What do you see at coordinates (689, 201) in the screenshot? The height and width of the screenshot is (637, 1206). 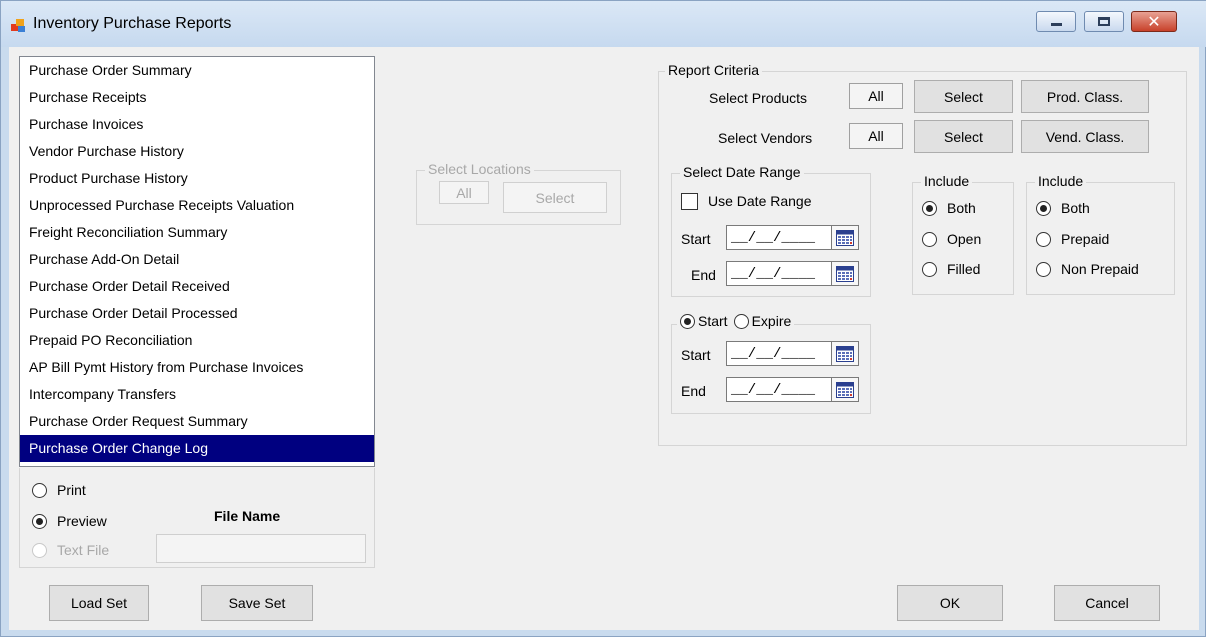 I see `use-date-range-checkbox` at bounding box center [689, 201].